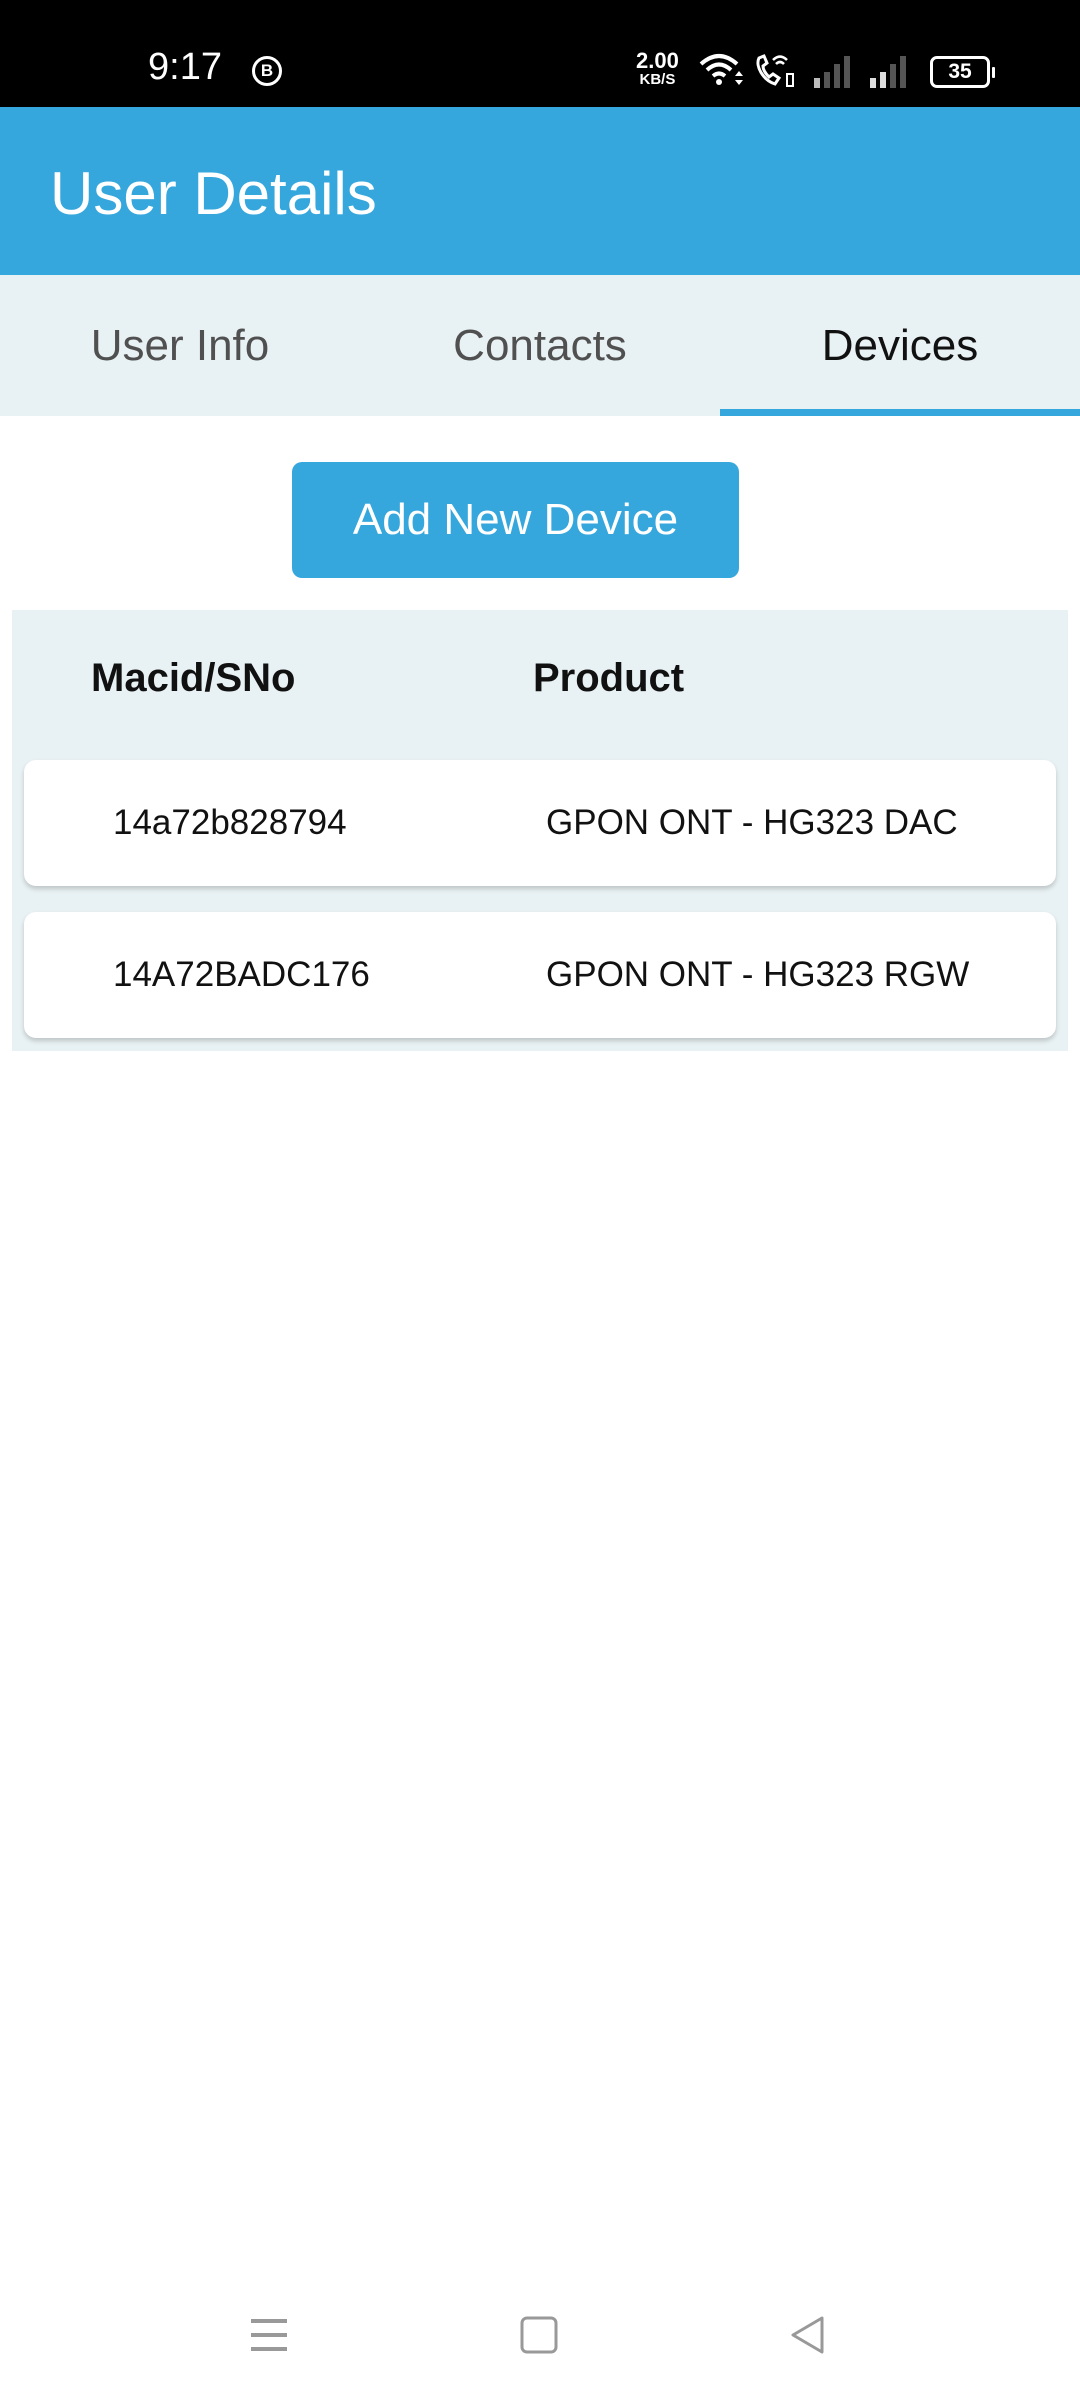 Image resolution: width=1080 pixels, height=2400 pixels. Describe the element at coordinates (900, 412) in the screenshot. I see `active-tab-indicator` at that location.